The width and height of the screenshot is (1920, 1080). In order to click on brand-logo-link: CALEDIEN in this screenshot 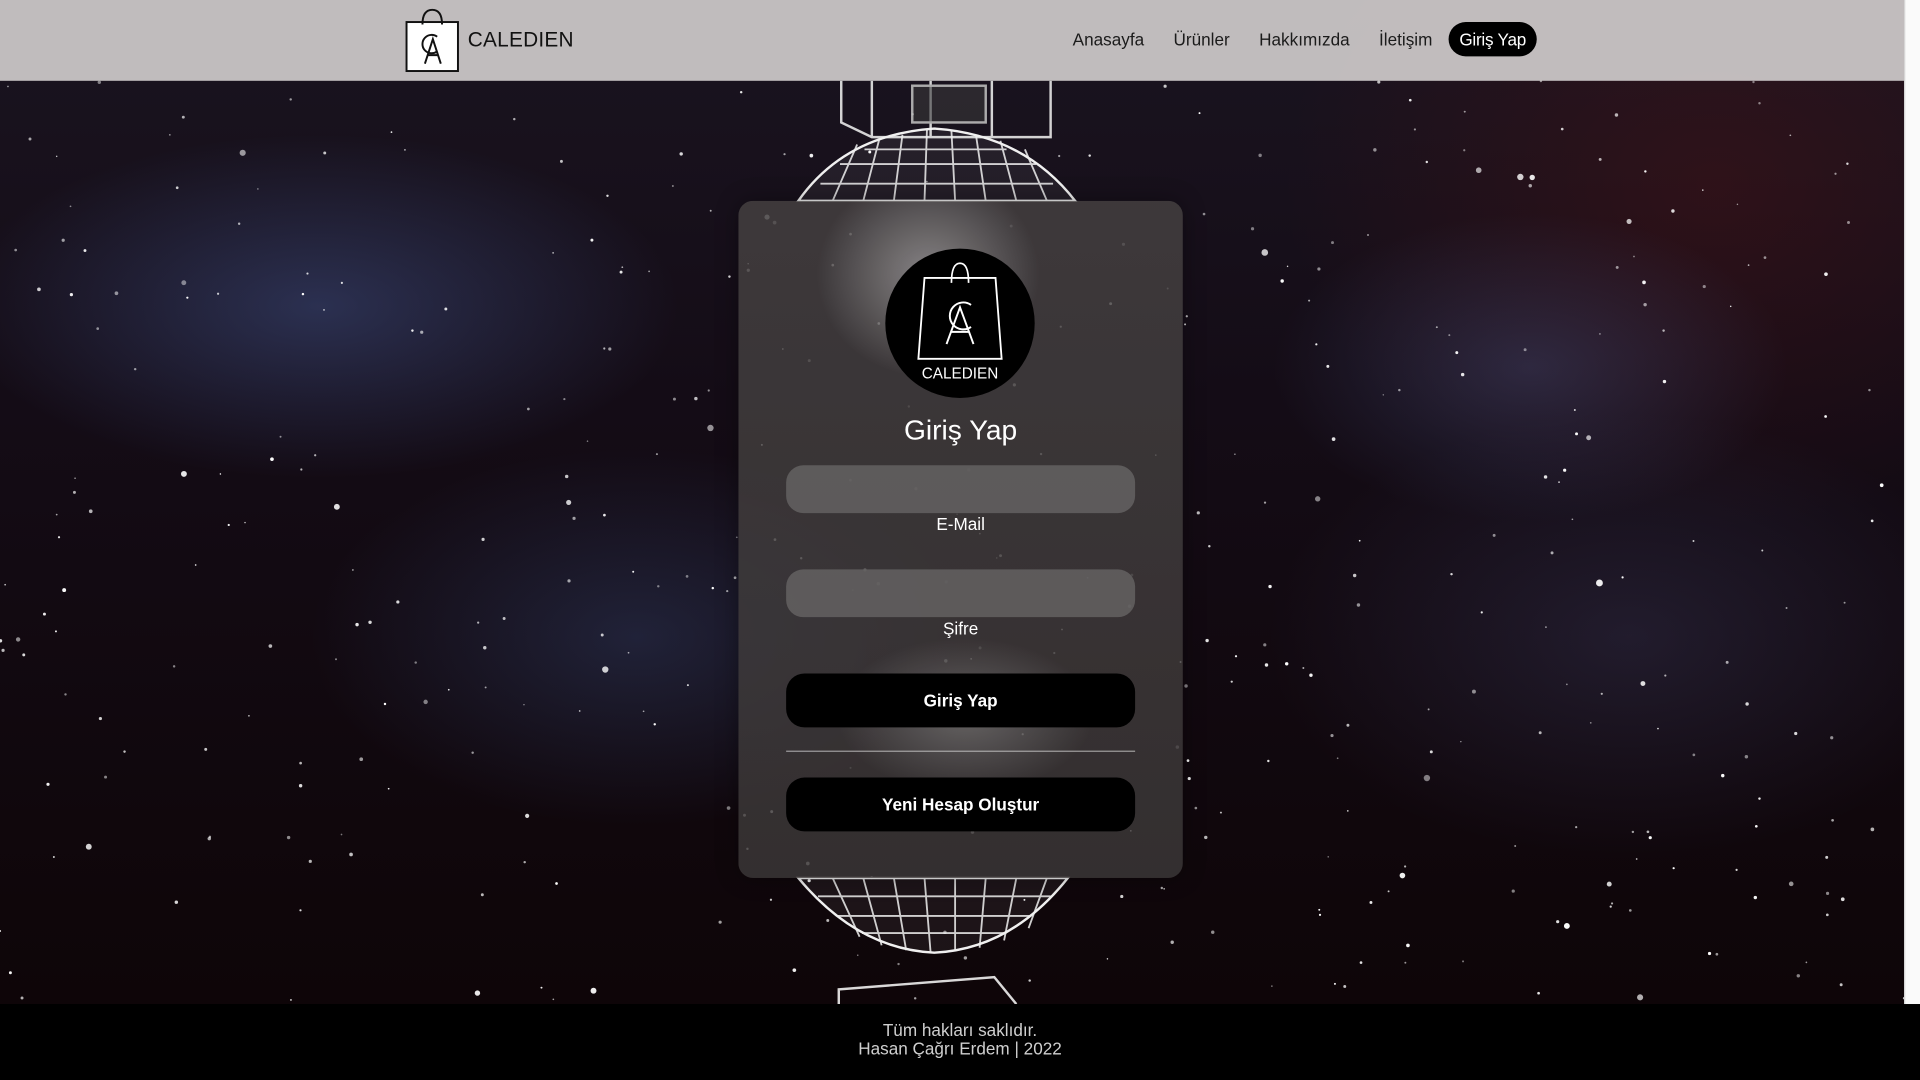, I will do `click(489, 40)`.